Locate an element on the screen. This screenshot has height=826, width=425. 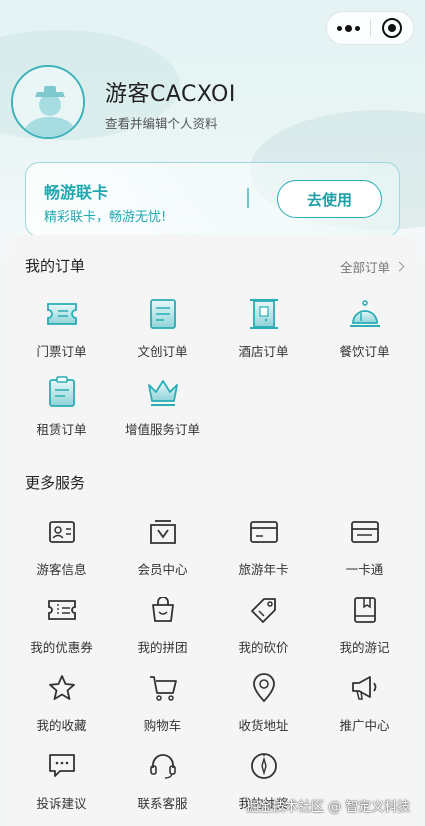
more-options-button is located at coordinates (348, 28).